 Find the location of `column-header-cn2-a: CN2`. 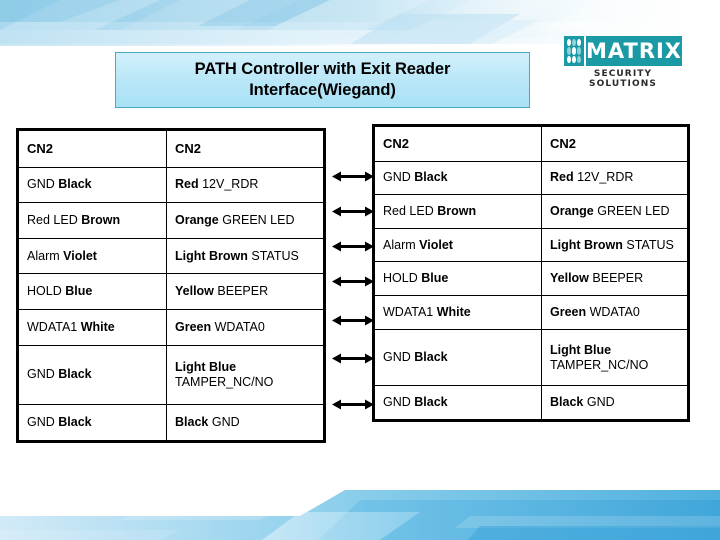

column-header-cn2-a: CN2 is located at coordinates (458, 144).